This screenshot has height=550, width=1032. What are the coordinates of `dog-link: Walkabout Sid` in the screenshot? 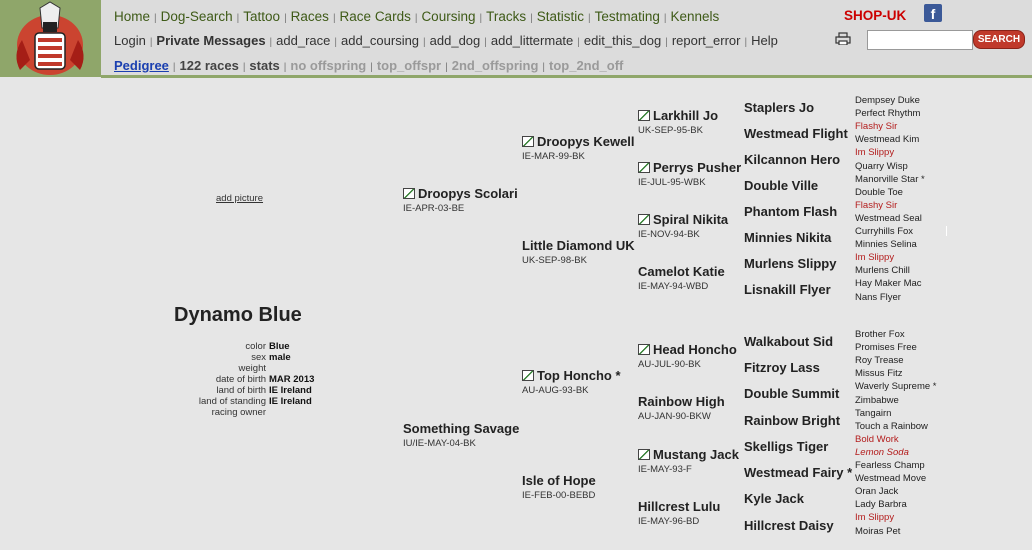 It's located at (788, 341).